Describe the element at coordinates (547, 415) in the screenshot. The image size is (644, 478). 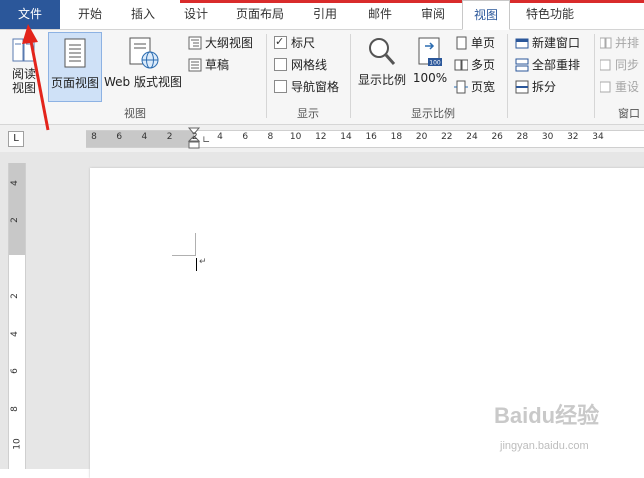
I see `watermark-logo: Baidu经验` at that location.